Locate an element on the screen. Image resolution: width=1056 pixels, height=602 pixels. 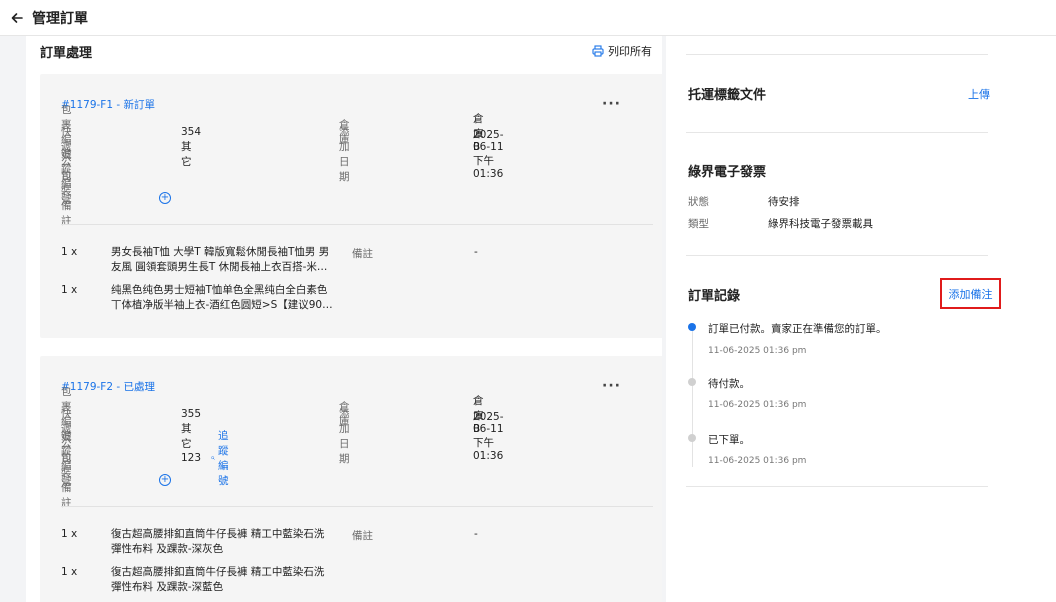
package-no-value: 354 is located at coordinates (191, 132).